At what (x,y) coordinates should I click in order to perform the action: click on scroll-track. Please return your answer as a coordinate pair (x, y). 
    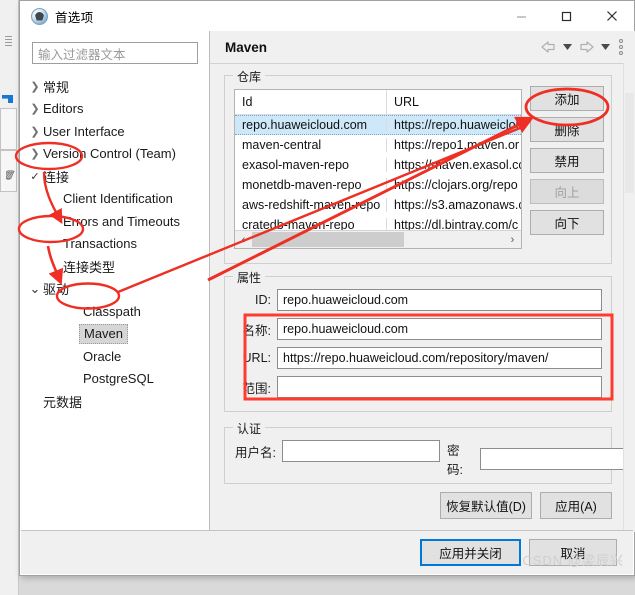
    Looking at the image, I should click on (378, 239).